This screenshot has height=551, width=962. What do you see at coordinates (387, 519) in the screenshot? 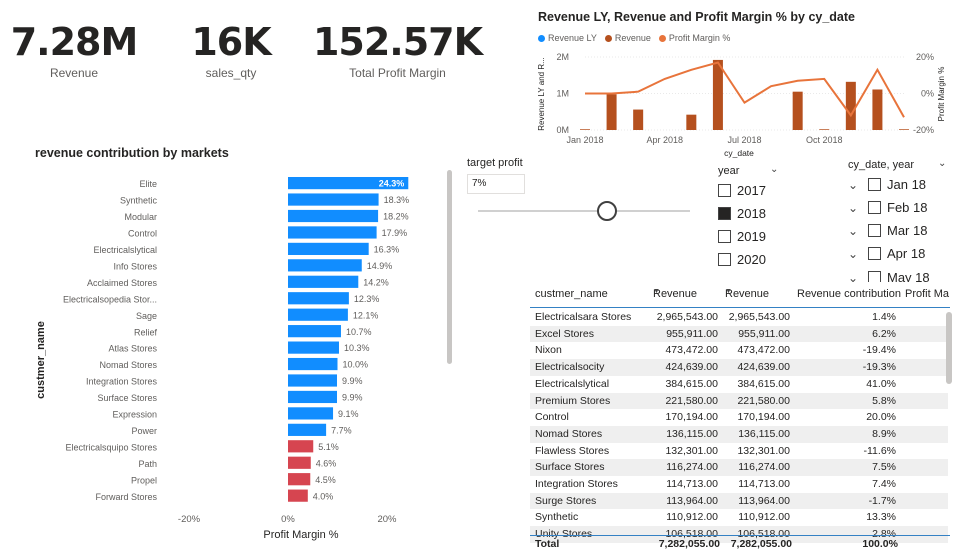
I see `bar-x-tick-label: 20%` at bounding box center [387, 519].